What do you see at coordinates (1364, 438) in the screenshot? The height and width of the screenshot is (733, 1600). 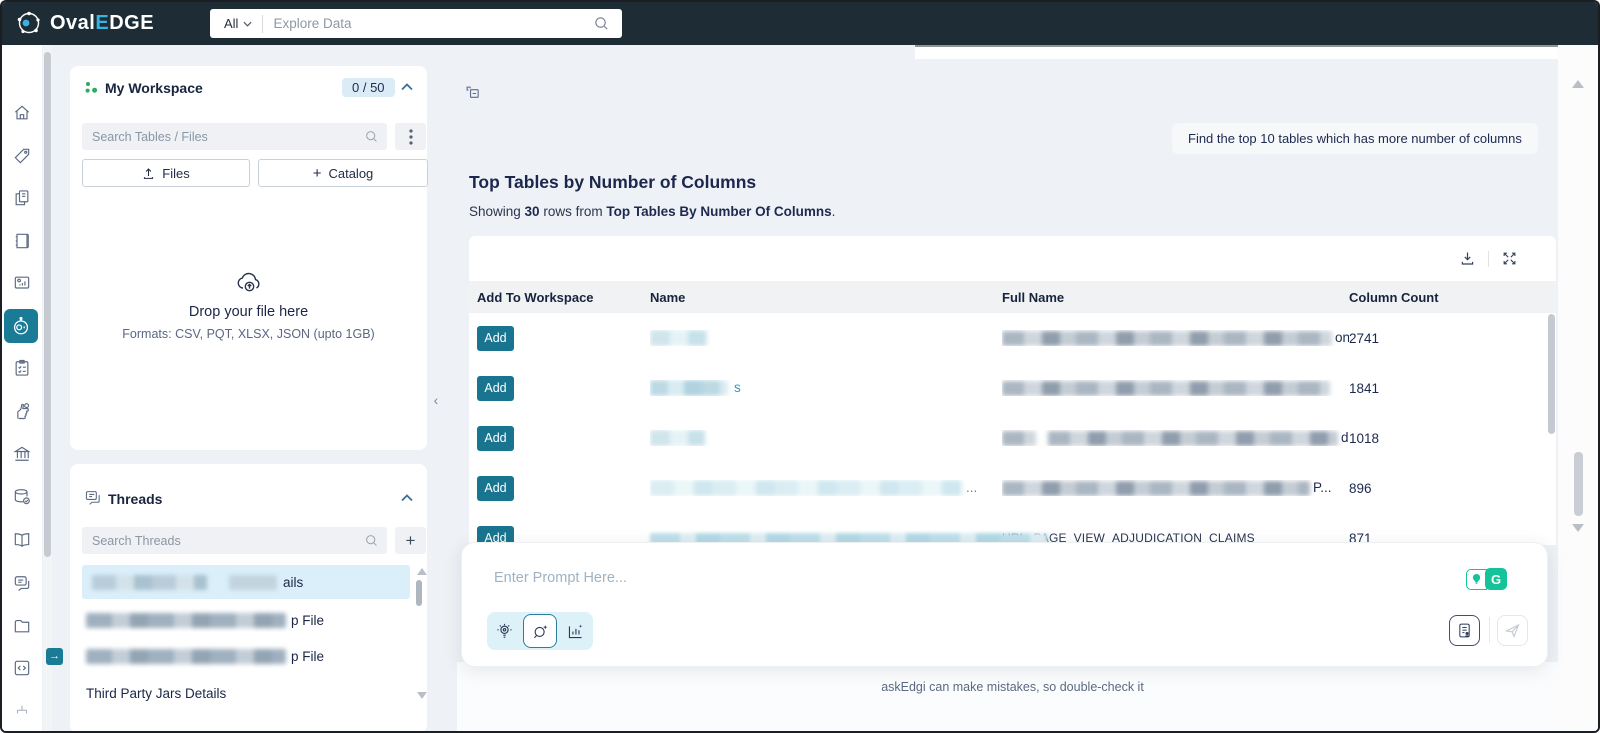 I see `column-count-value: 1018` at bounding box center [1364, 438].